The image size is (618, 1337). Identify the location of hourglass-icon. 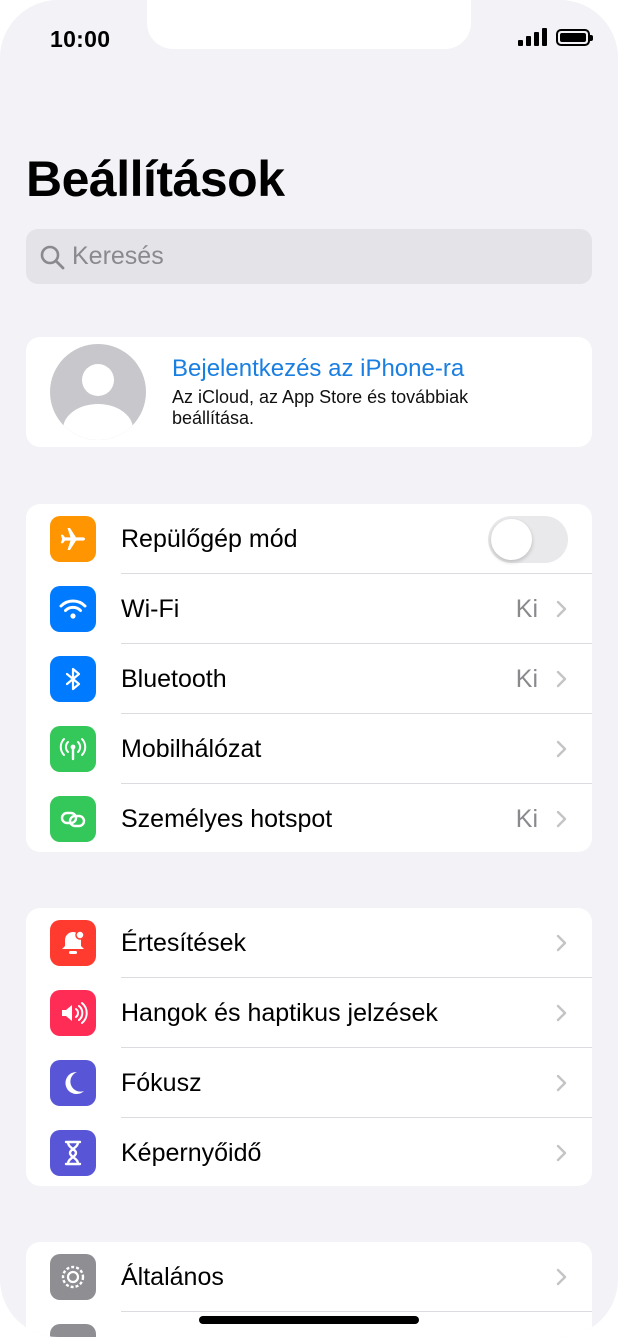
(73, 1153).